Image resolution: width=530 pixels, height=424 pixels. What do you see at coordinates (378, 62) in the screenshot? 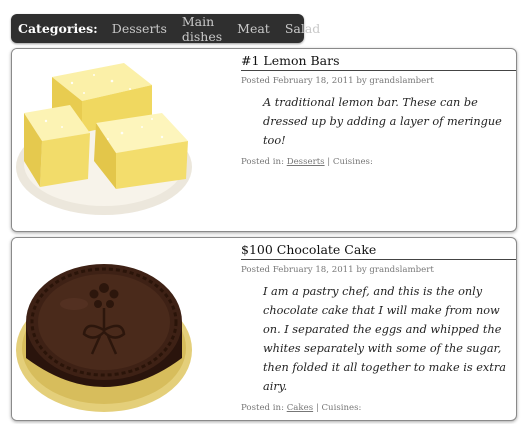
I see `post-title: #1 Lemon Bars` at bounding box center [378, 62].